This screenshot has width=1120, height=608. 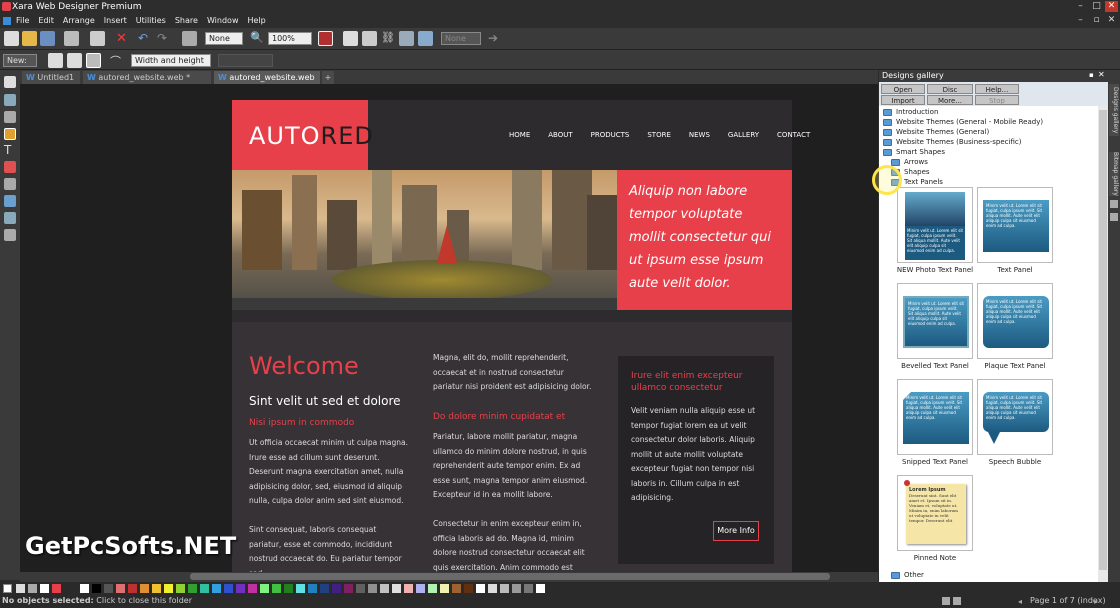 I want to click on delete-icon: ✕, so click(x=121, y=38).